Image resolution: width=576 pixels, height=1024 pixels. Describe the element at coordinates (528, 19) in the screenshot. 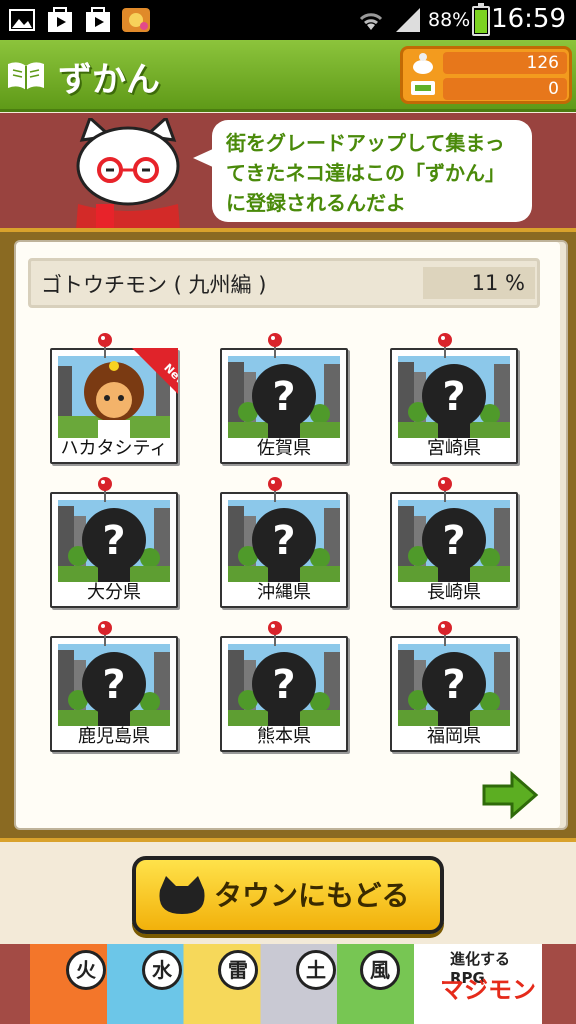

I see `clock: 16:59` at that location.